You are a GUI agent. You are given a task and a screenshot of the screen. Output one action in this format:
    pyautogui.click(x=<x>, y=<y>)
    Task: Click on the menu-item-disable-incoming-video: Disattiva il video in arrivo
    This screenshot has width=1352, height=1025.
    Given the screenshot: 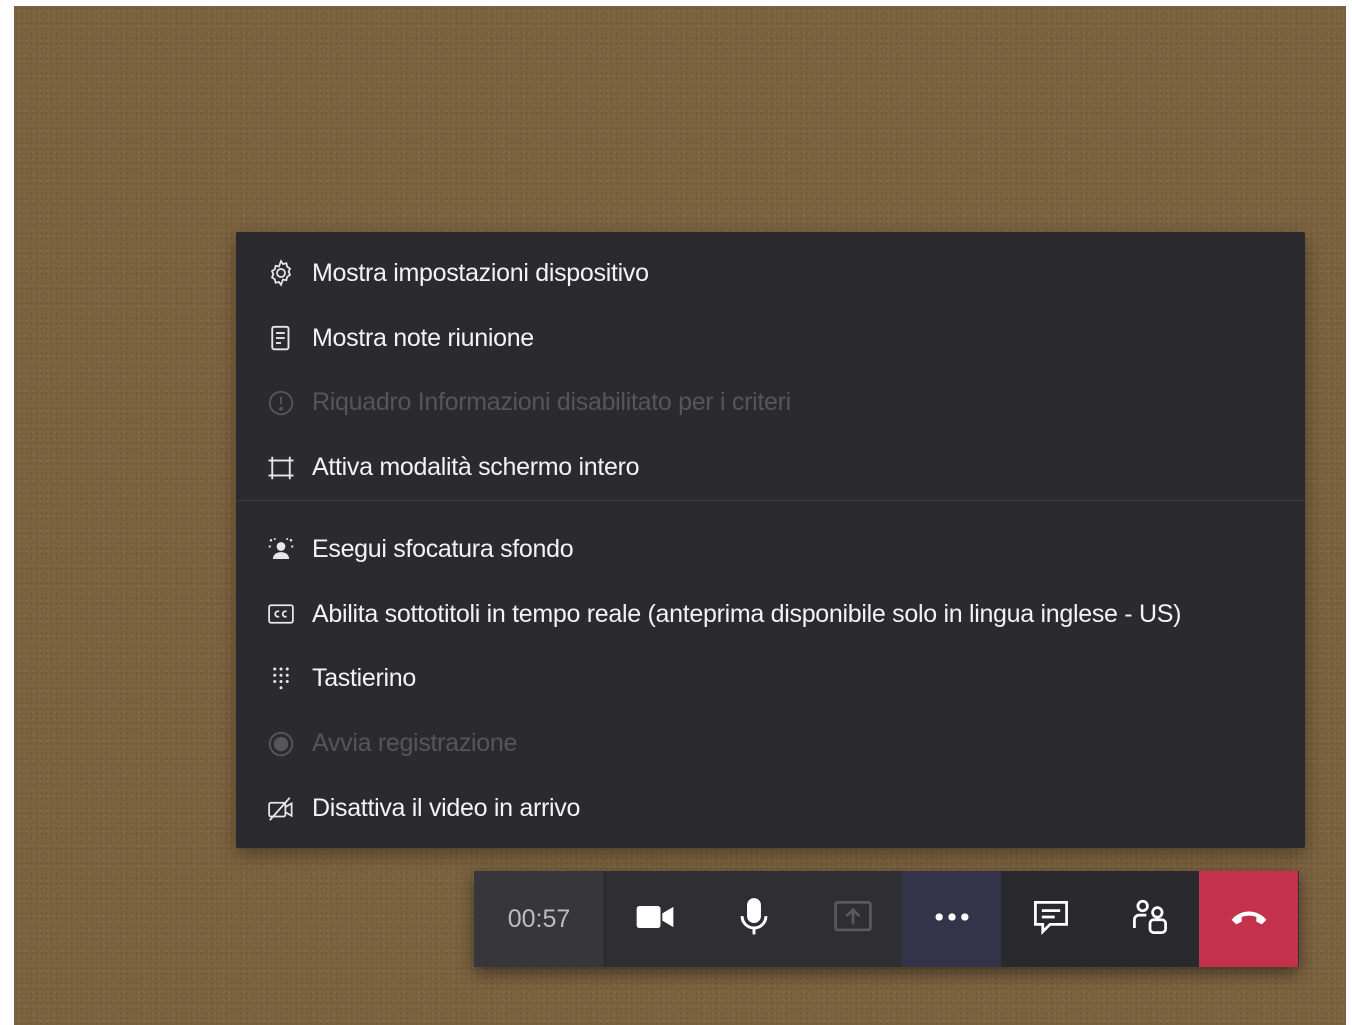 What is the action you would take?
    pyautogui.click(x=770, y=808)
    